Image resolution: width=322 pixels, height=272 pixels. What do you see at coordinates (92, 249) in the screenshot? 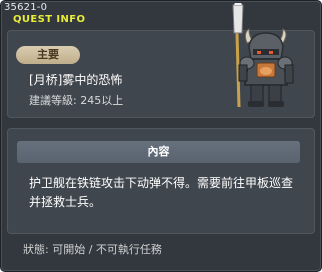
I see `quest-status: 狀態: 可開始 / 不可執行任務` at bounding box center [92, 249].